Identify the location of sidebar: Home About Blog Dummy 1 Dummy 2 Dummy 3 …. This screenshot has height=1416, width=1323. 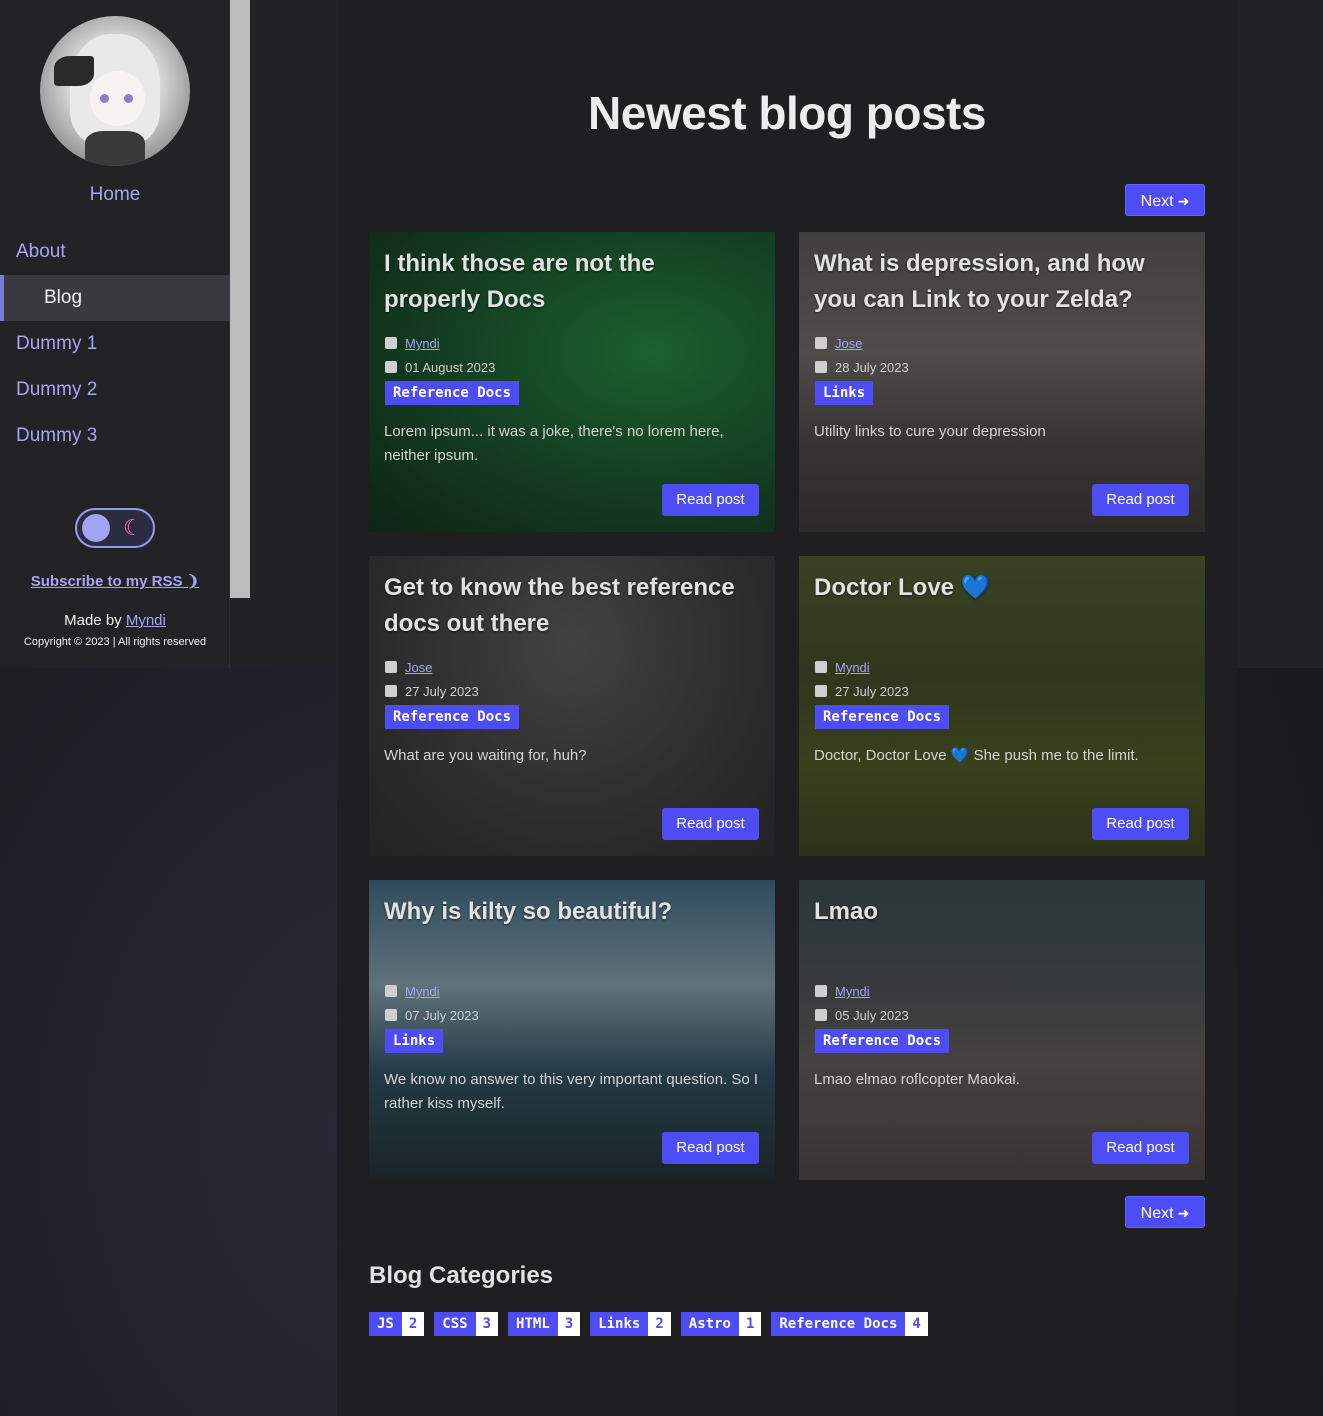
(115, 334).